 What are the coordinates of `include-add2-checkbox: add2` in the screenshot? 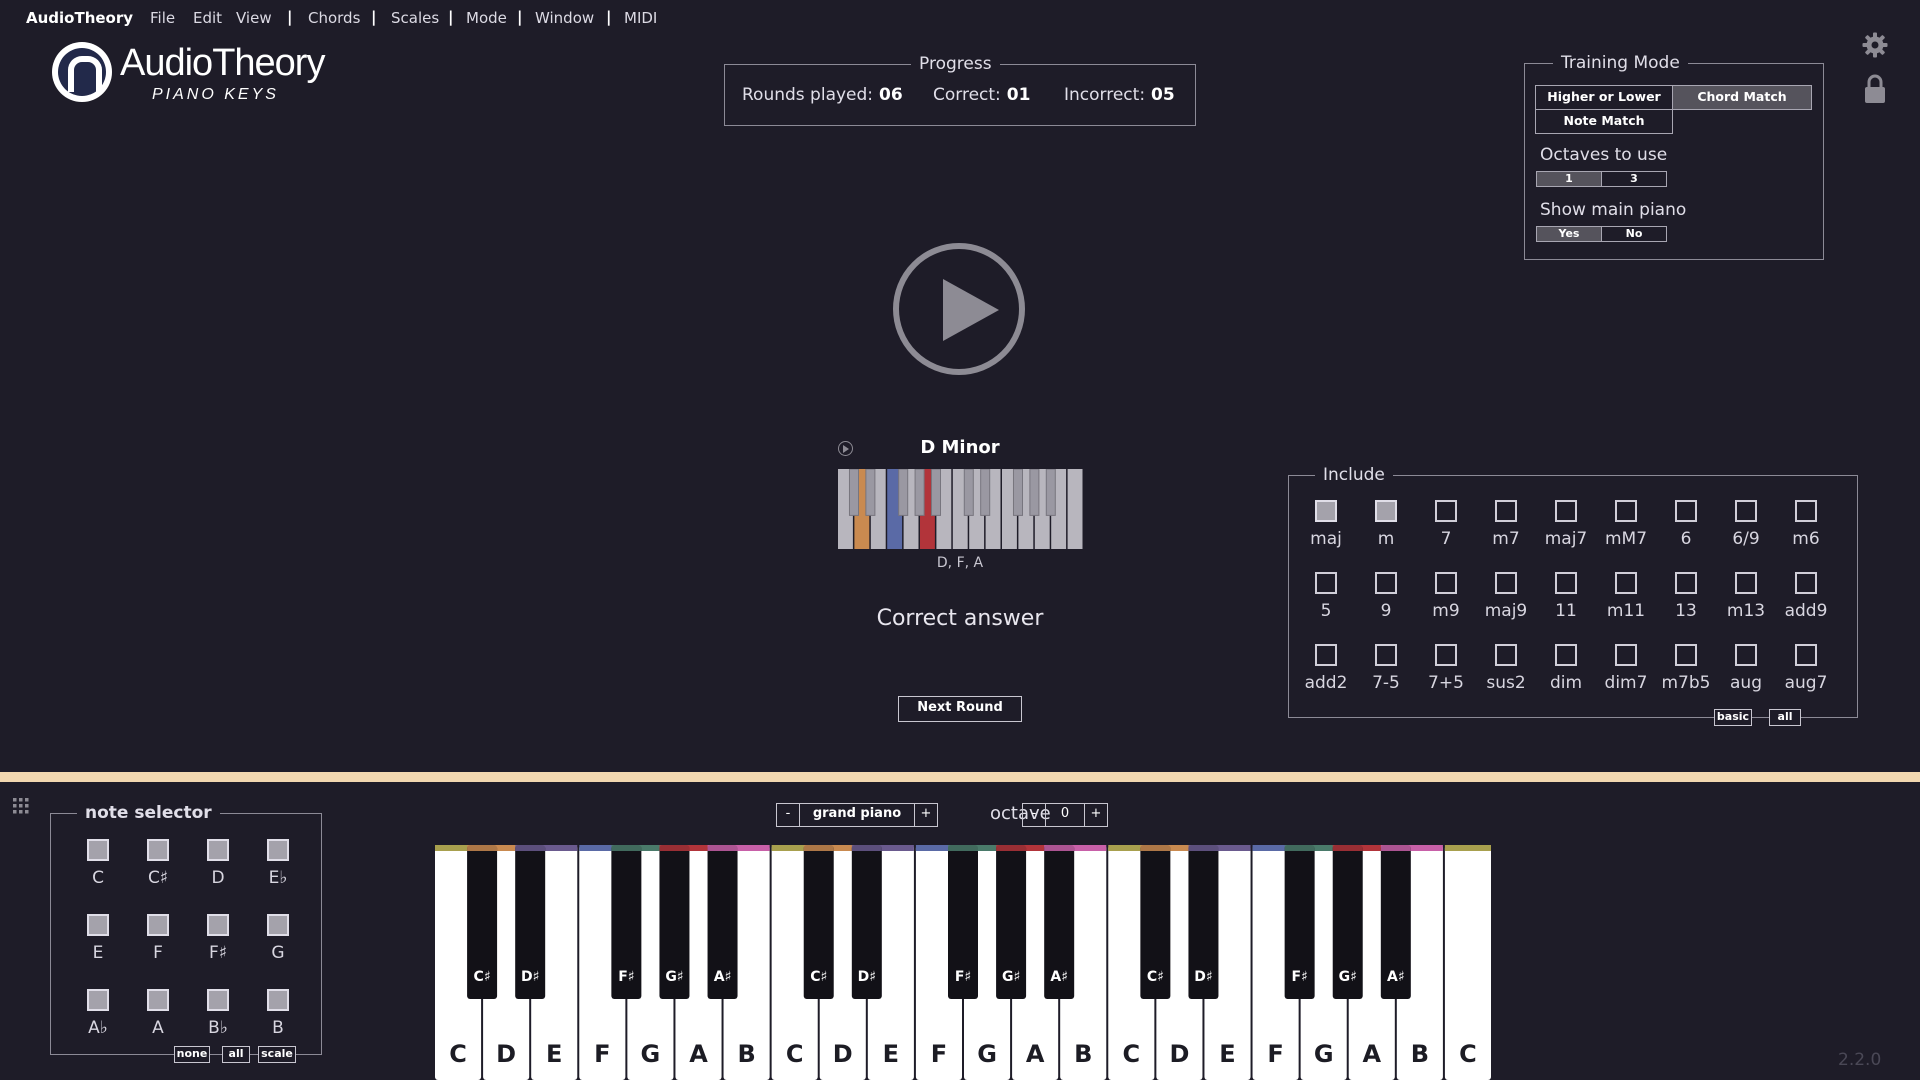 It's located at (1326, 668).